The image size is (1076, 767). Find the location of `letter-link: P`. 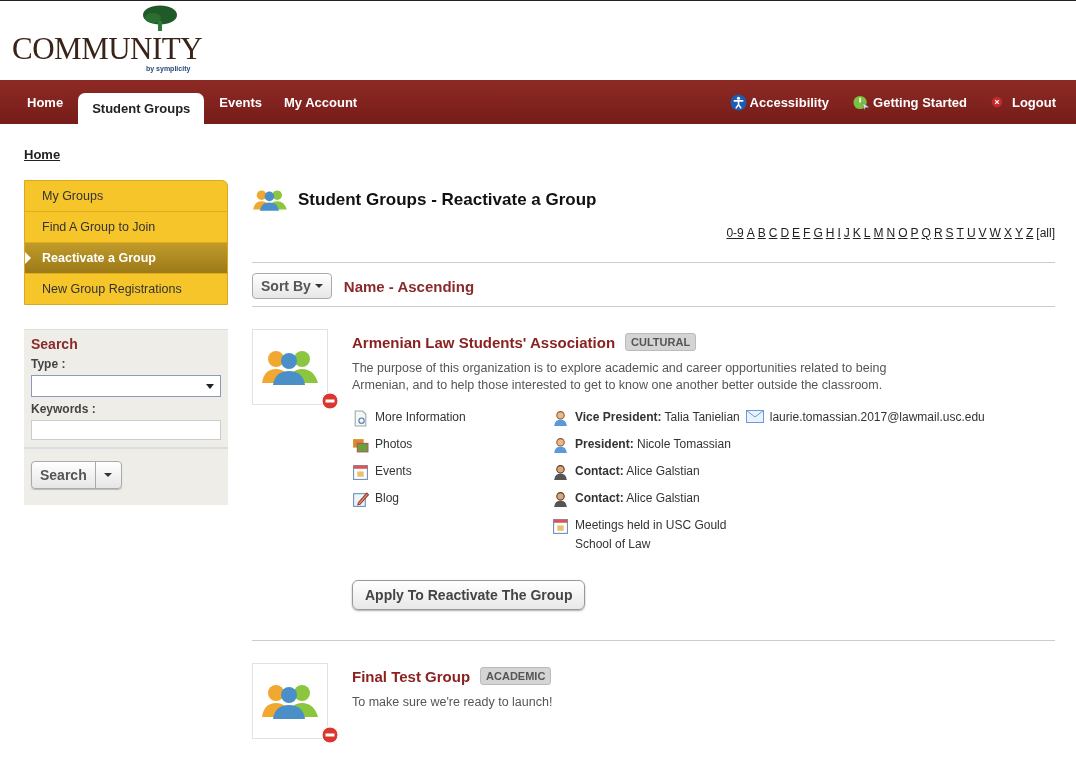

letter-link: P is located at coordinates (914, 233).